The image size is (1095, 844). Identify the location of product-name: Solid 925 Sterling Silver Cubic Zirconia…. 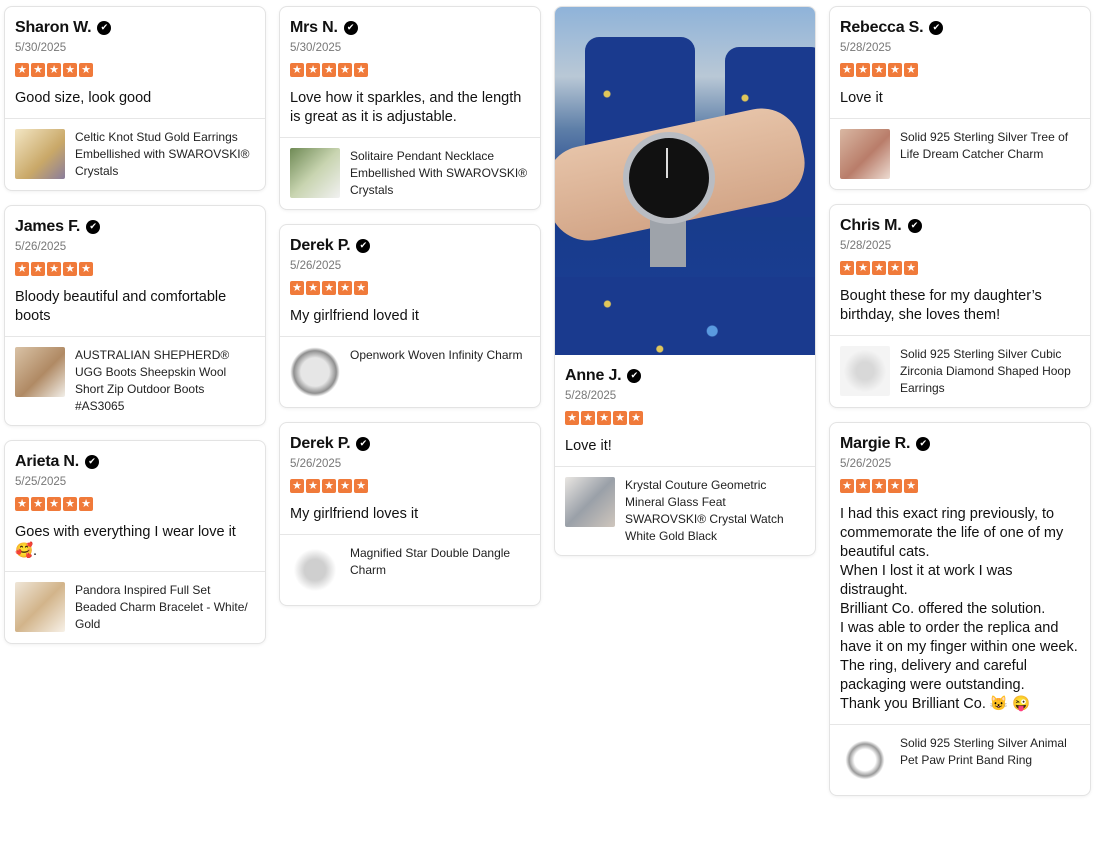
(990, 371).